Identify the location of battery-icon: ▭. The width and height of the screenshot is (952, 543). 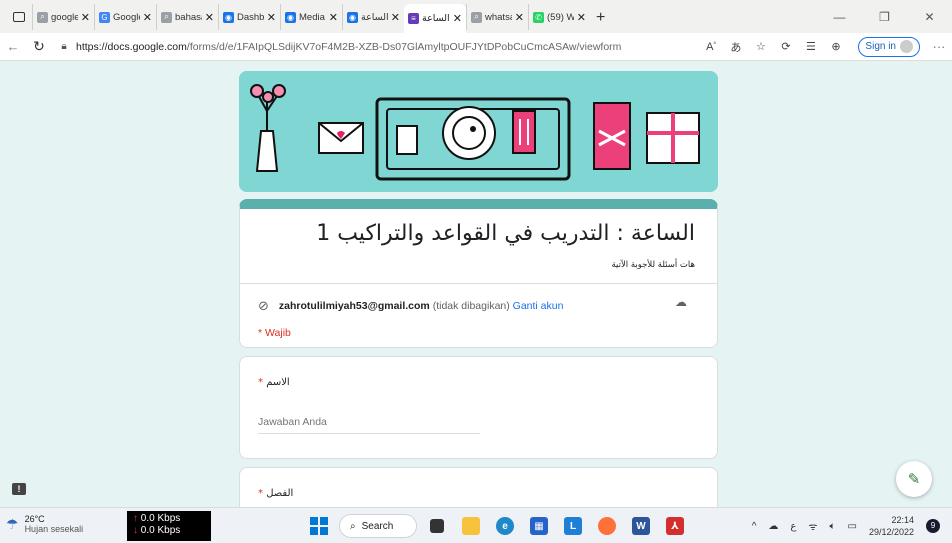
(852, 526).